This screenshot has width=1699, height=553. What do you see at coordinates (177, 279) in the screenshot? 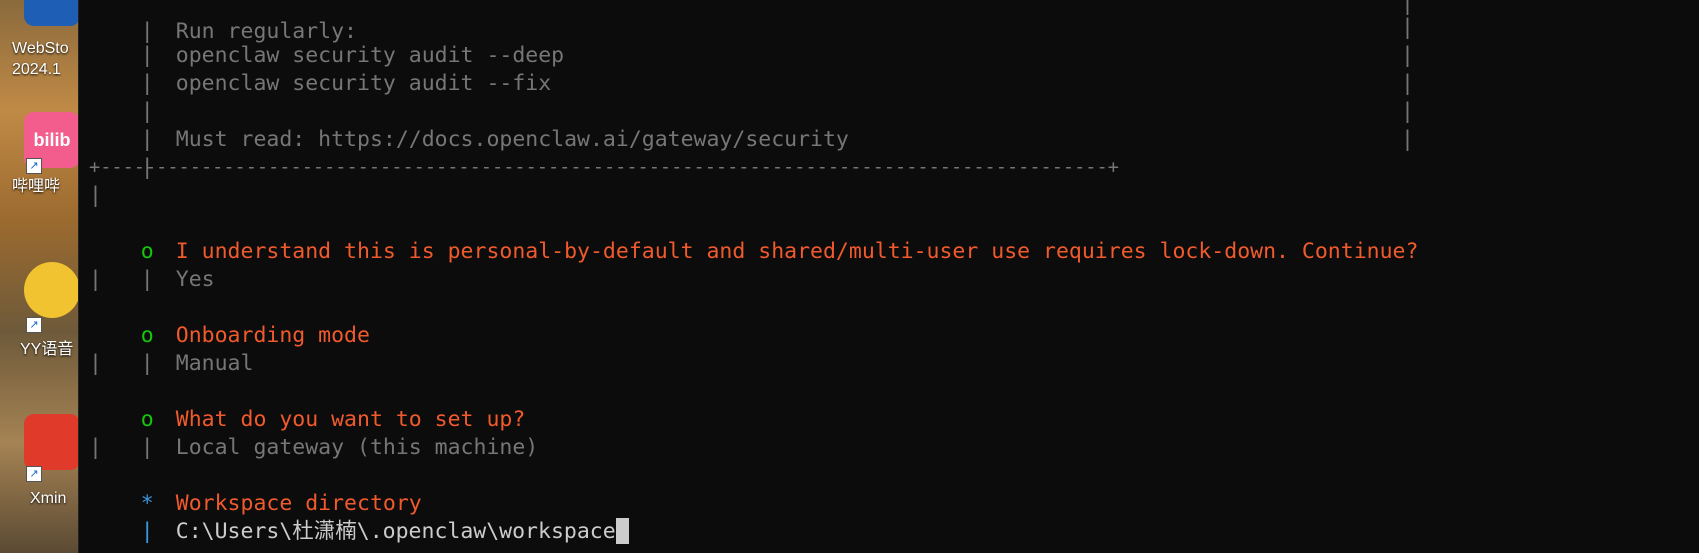
I see `step-answer: | Yes` at bounding box center [177, 279].